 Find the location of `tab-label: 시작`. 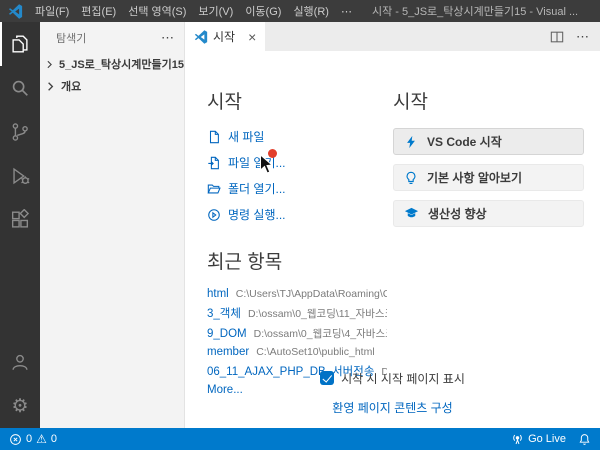

tab-label: 시작 is located at coordinates (224, 37).